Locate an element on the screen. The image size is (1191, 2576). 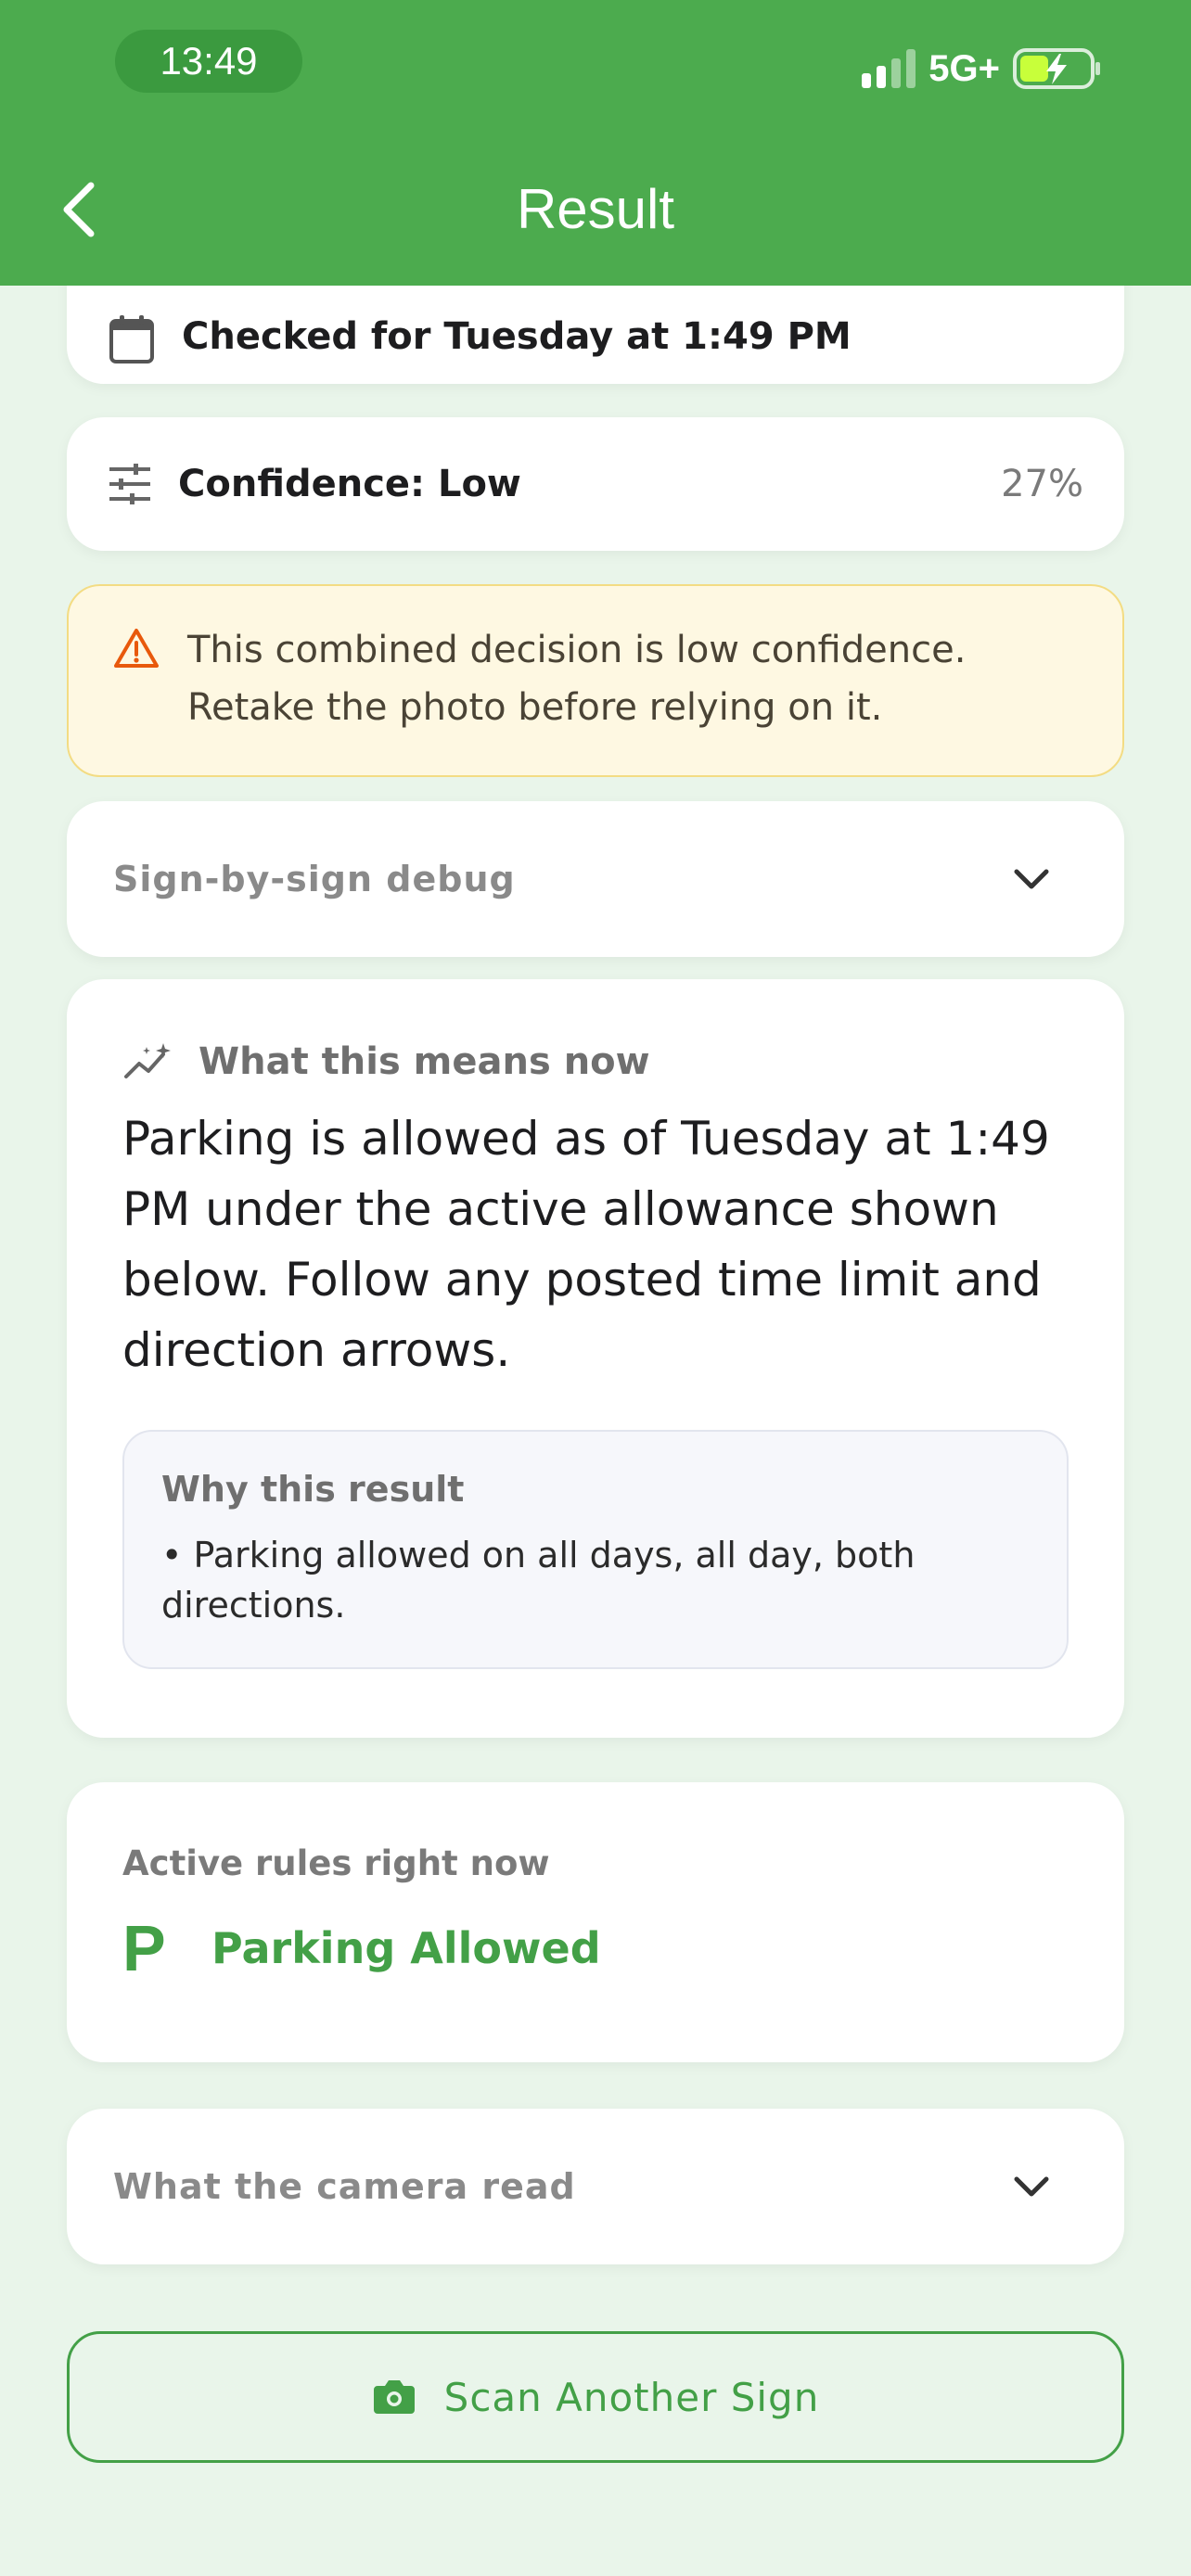
active-rules-card: Active rules right now P Parking Allowed is located at coordinates (595, 1922).